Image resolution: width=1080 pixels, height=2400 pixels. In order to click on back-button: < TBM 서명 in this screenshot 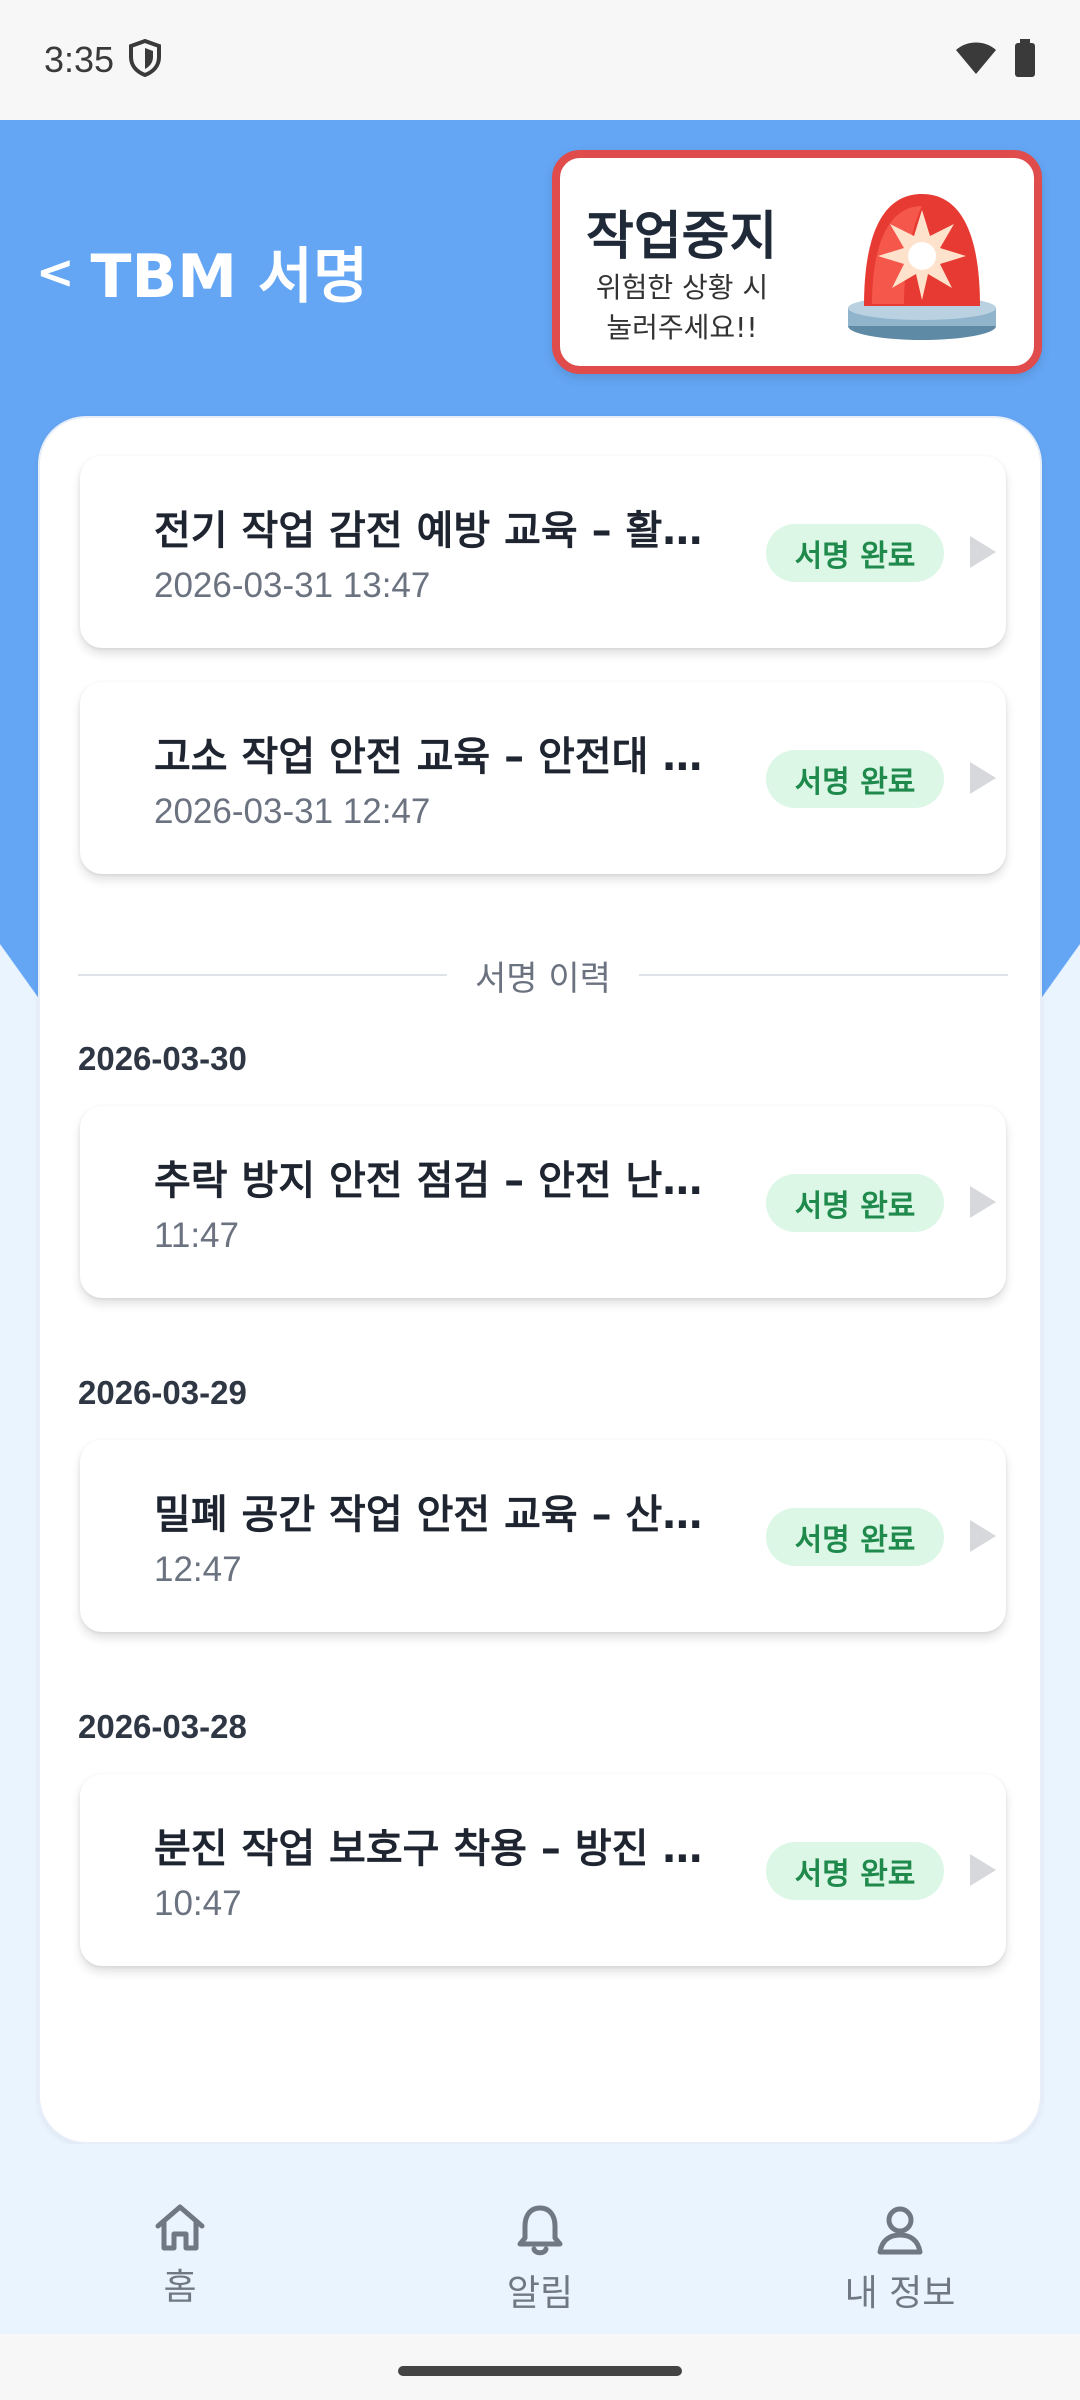, I will do `click(202, 271)`.